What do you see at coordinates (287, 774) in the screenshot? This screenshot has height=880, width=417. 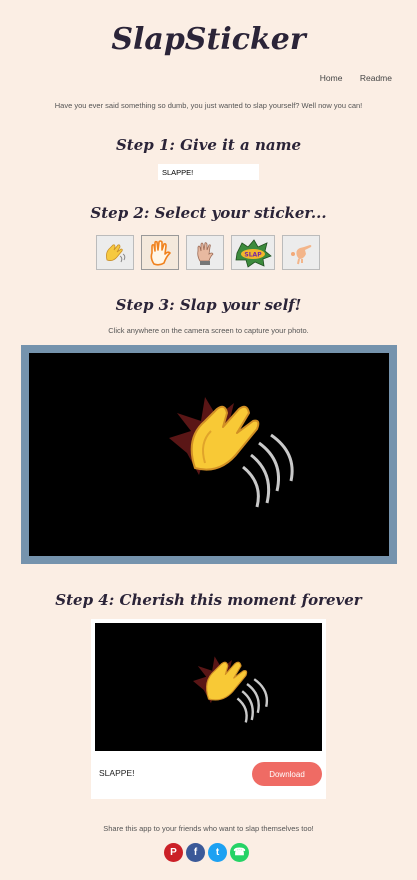 I see `download-button: Download` at bounding box center [287, 774].